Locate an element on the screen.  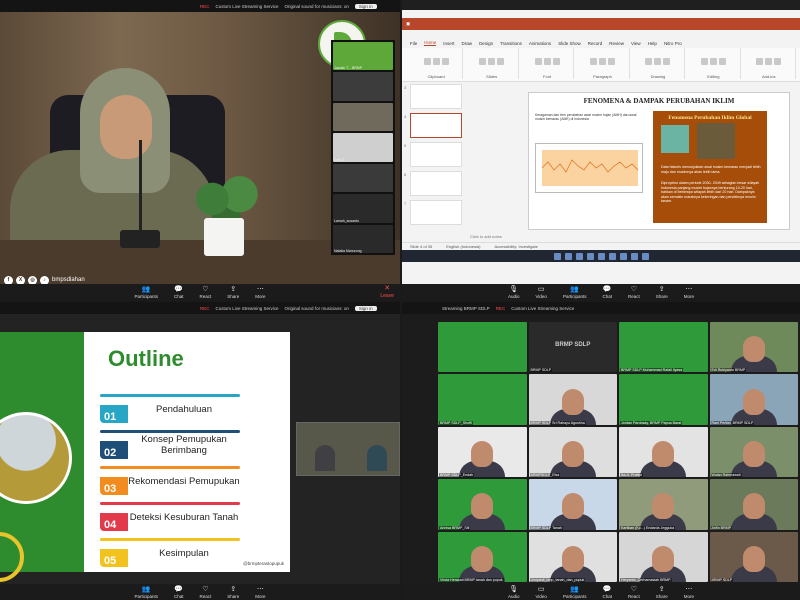
participant-tile: Annisa BRMP_Siti is located at coordinates (482, 504).